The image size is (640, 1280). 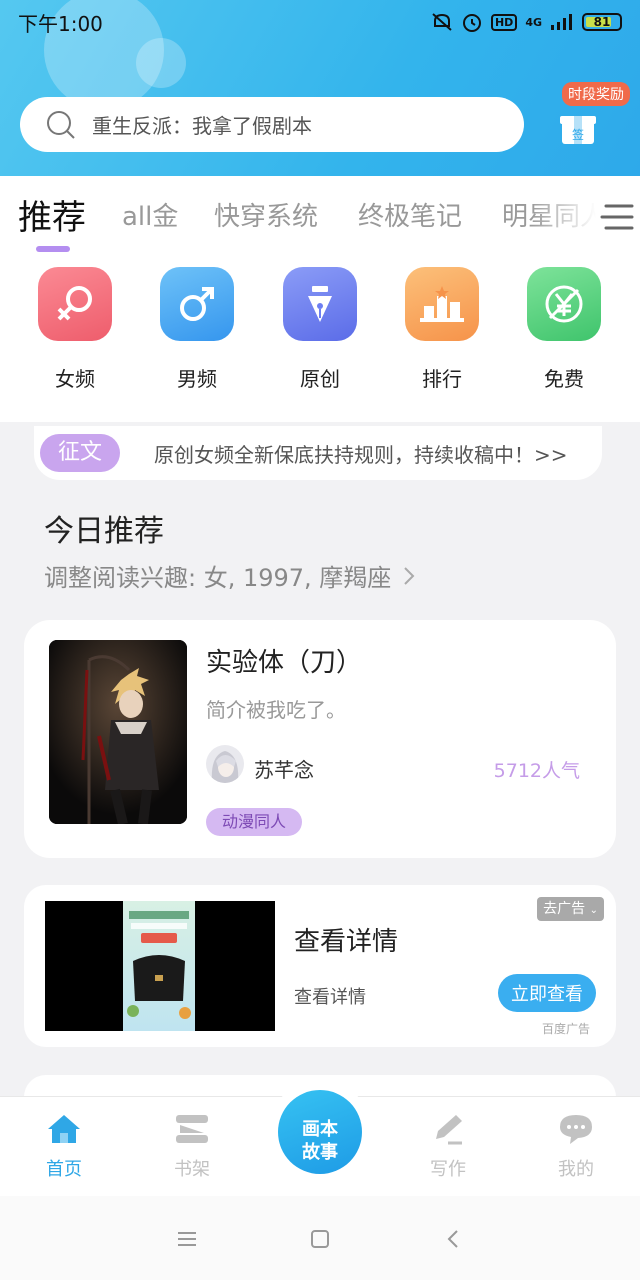 I want to click on system-nav-bar, so click(x=320, y=1238).